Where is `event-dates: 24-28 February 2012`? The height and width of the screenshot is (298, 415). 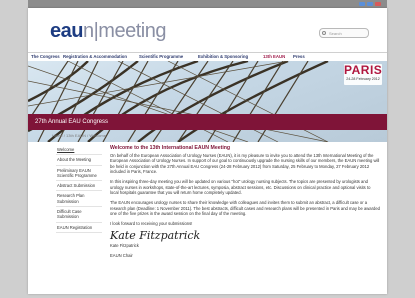
event-dates: 24-28 February 2012 is located at coordinates (363, 79).